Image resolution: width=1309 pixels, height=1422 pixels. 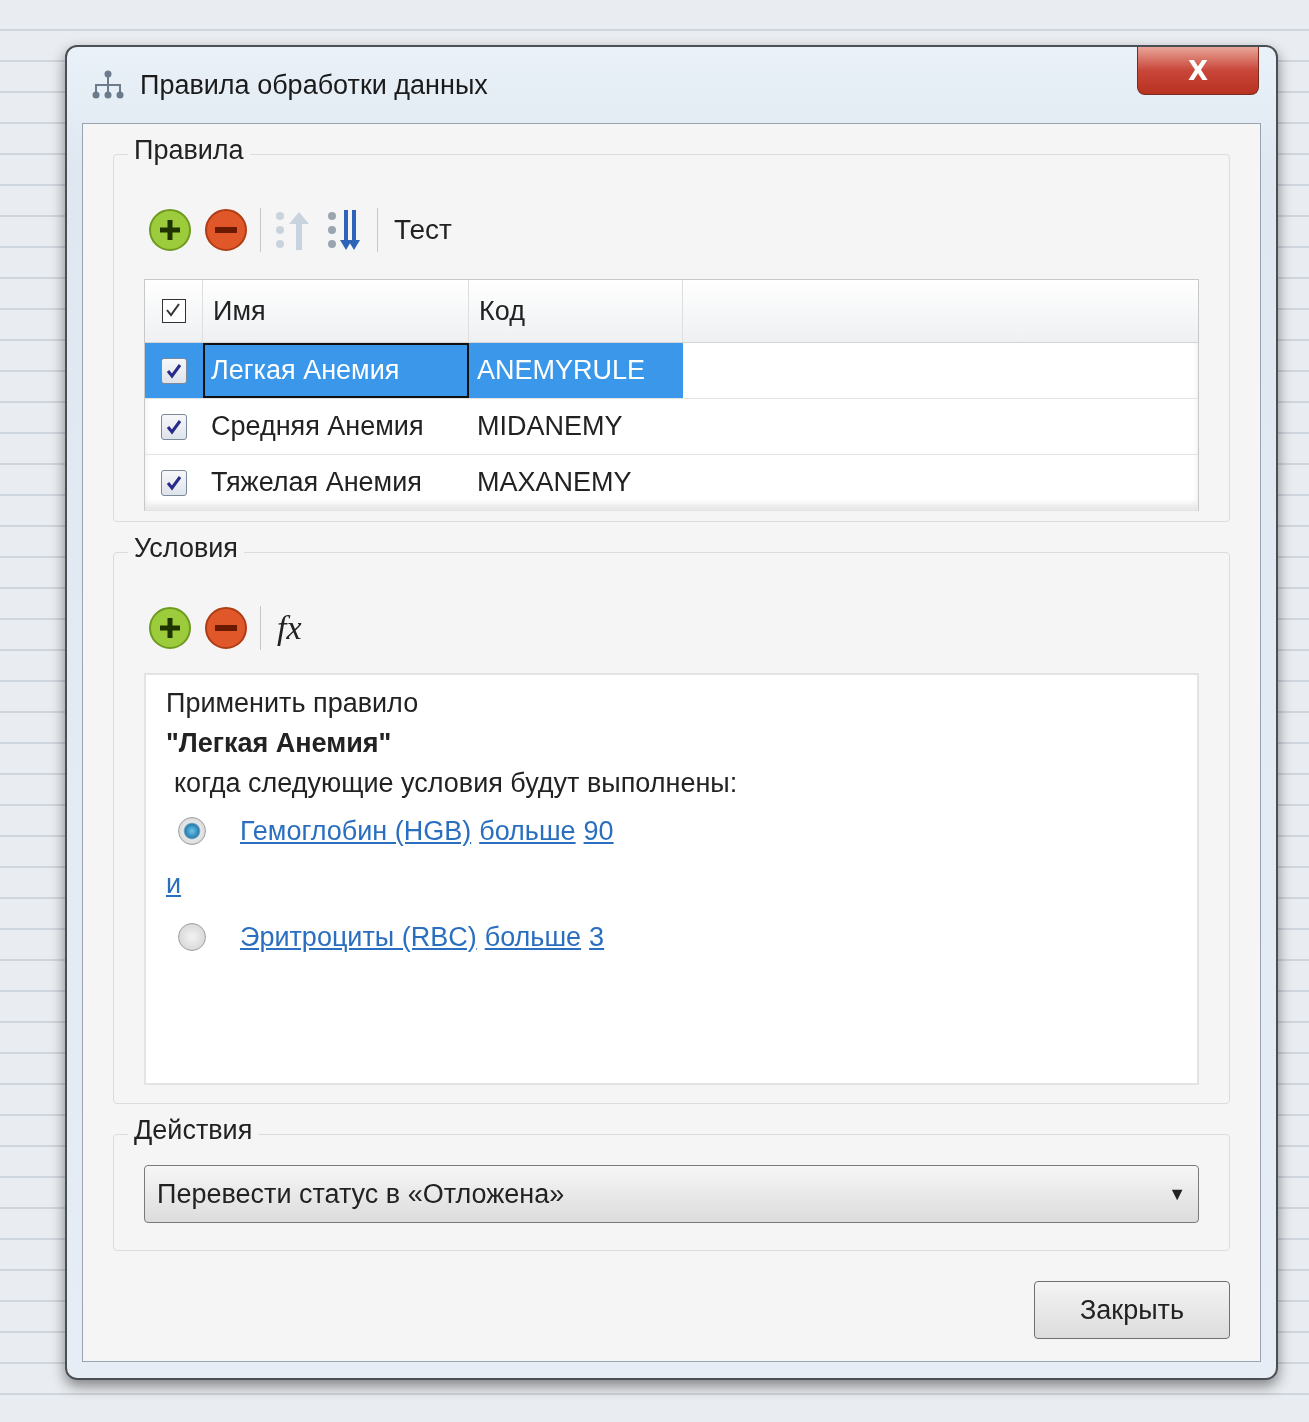 I want to click on test-button: Тест, so click(x=423, y=230).